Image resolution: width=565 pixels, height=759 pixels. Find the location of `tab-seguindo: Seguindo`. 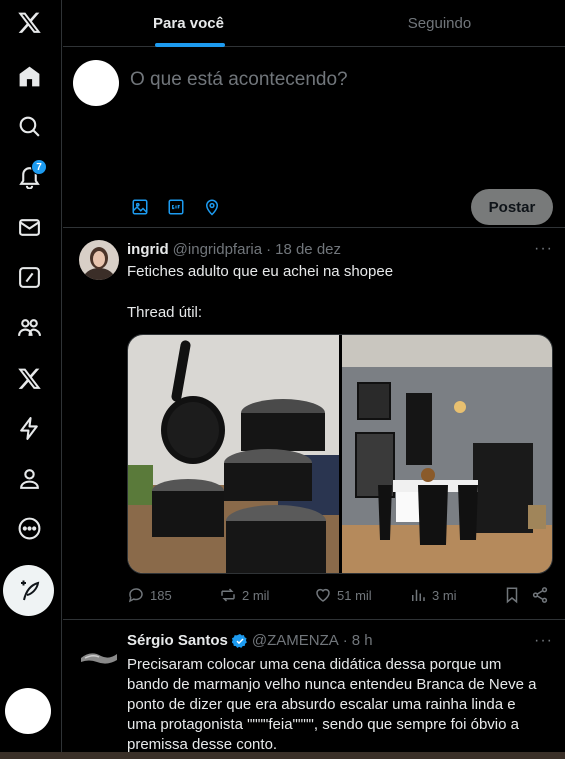

tab-seguindo: Seguindo is located at coordinates (439, 23).